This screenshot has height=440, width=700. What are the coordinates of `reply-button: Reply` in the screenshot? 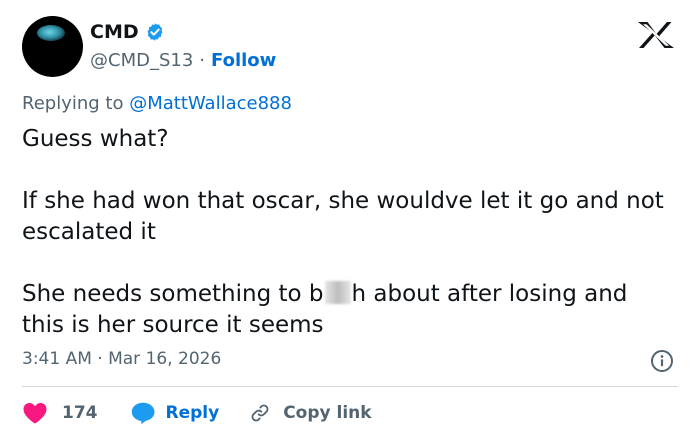 It's located at (175, 413).